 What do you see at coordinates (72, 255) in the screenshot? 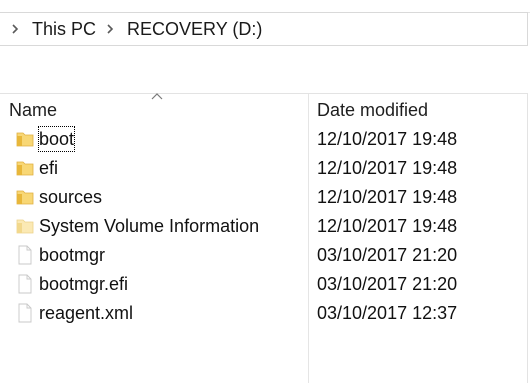
I see `file-name: bootmgr` at bounding box center [72, 255].